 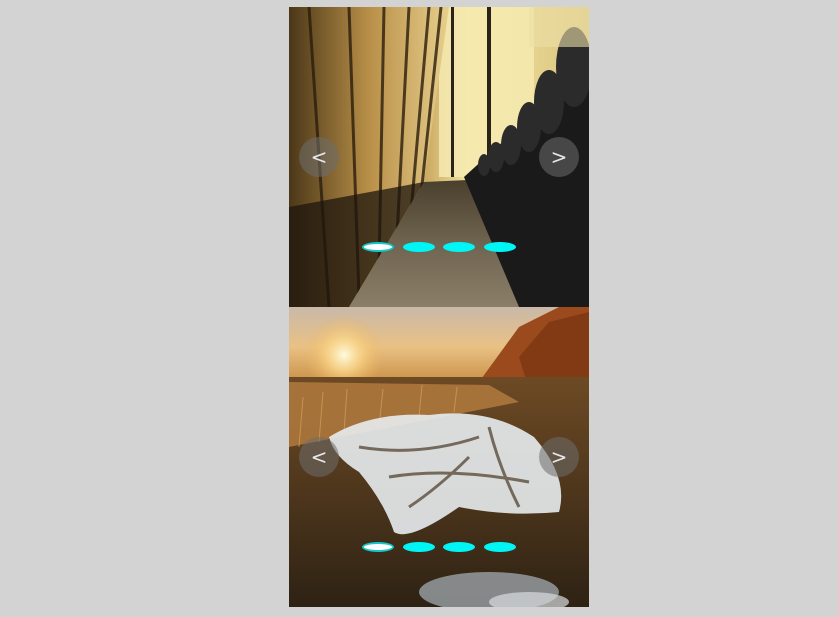 What do you see at coordinates (559, 457) in the screenshot?
I see `slider-2-next-button: >` at bounding box center [559, 457].